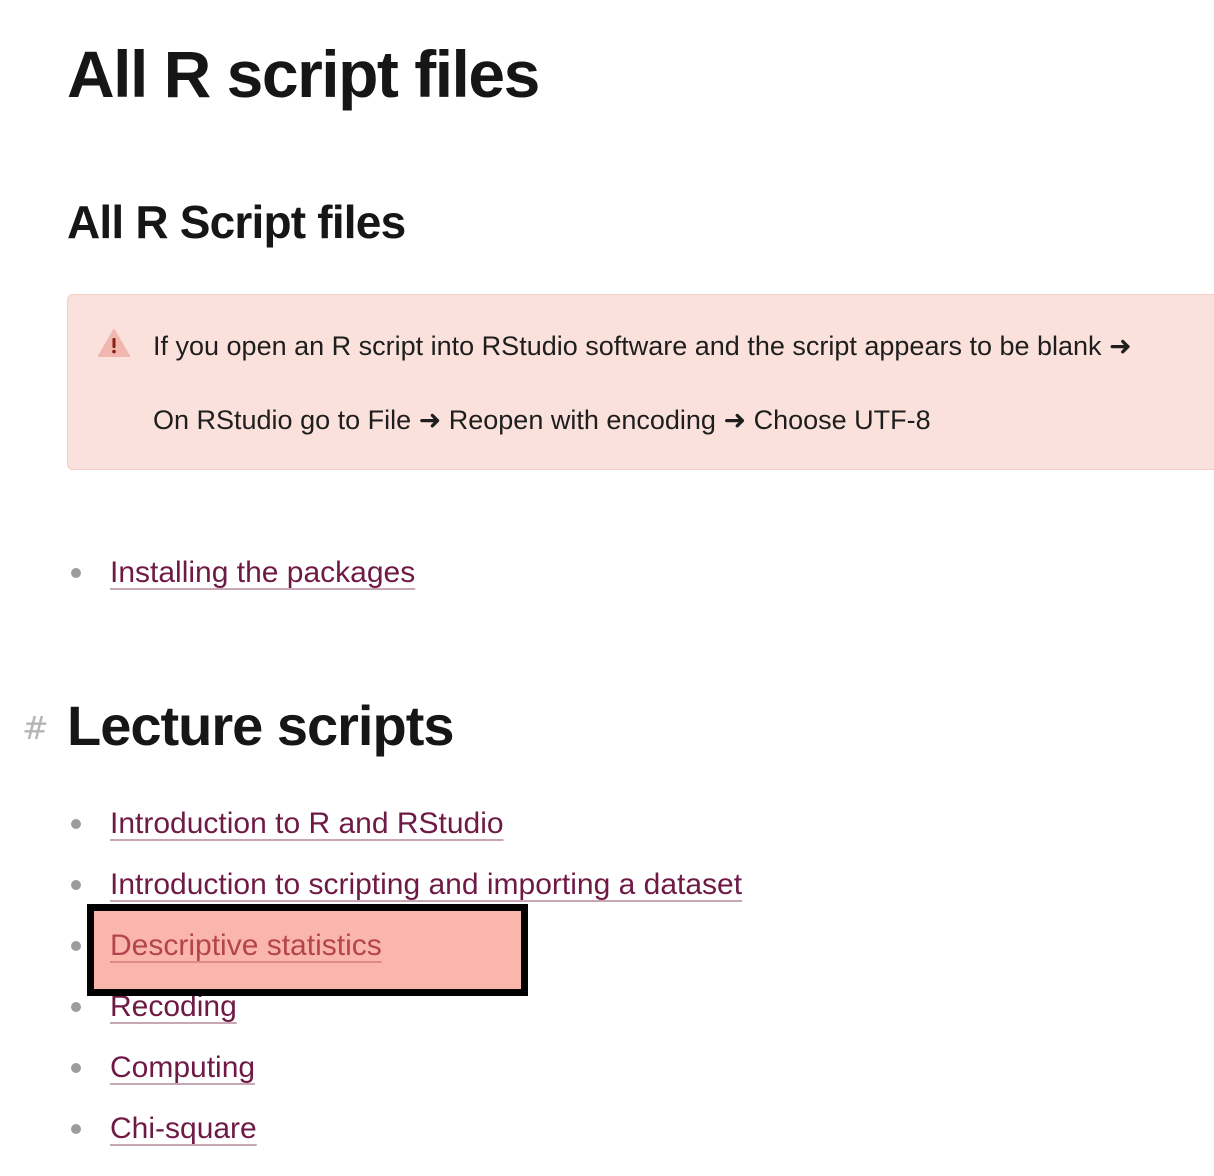  What do you see at coordinates (307, 824) in the screenshot?
I see `link-intro-r-rstudio: Introduction to R and RStudio` at bounding box center [307, 824].